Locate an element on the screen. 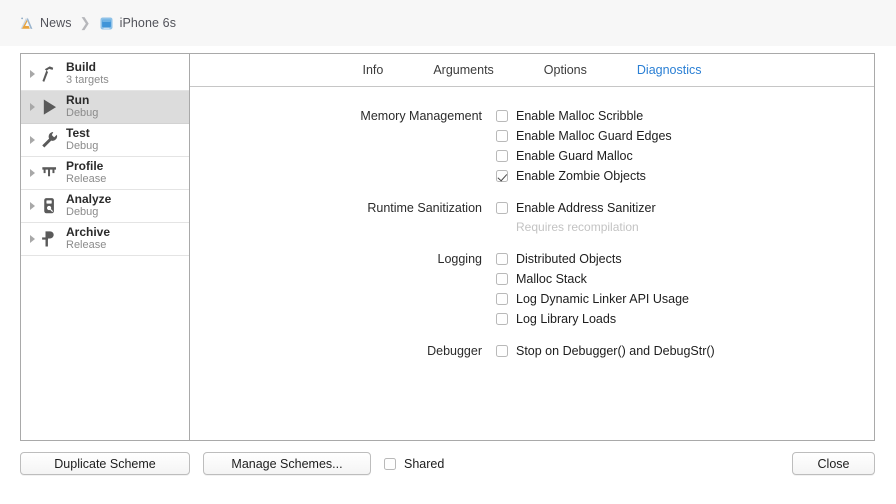 The height and width of the screenshot is (504, 896). checkbox-label: Distributed Objects is located at coordinates (569, 259).